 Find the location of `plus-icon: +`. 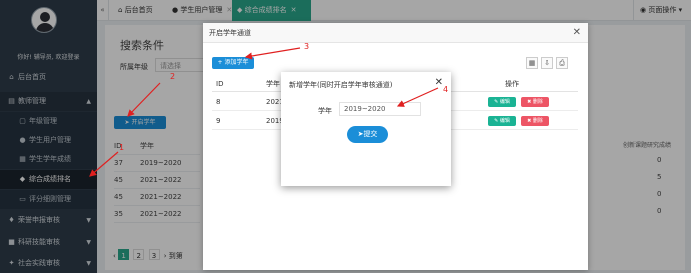

plus-icon: + is located at coordinates (220, 62).